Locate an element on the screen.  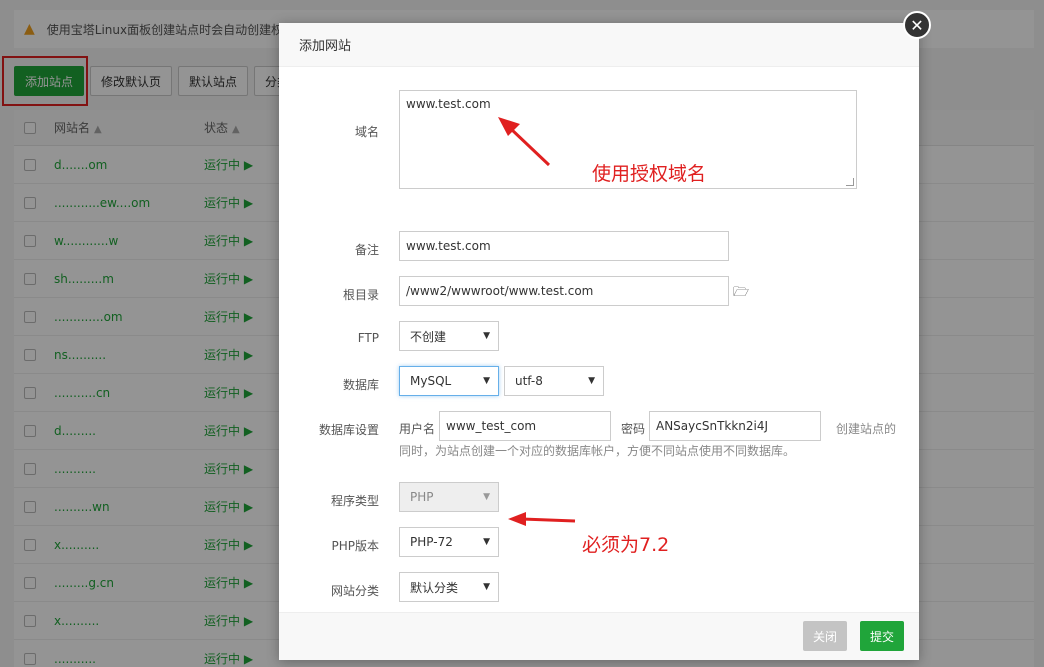
resize-handle-icon is located at coordinates (850, 182).